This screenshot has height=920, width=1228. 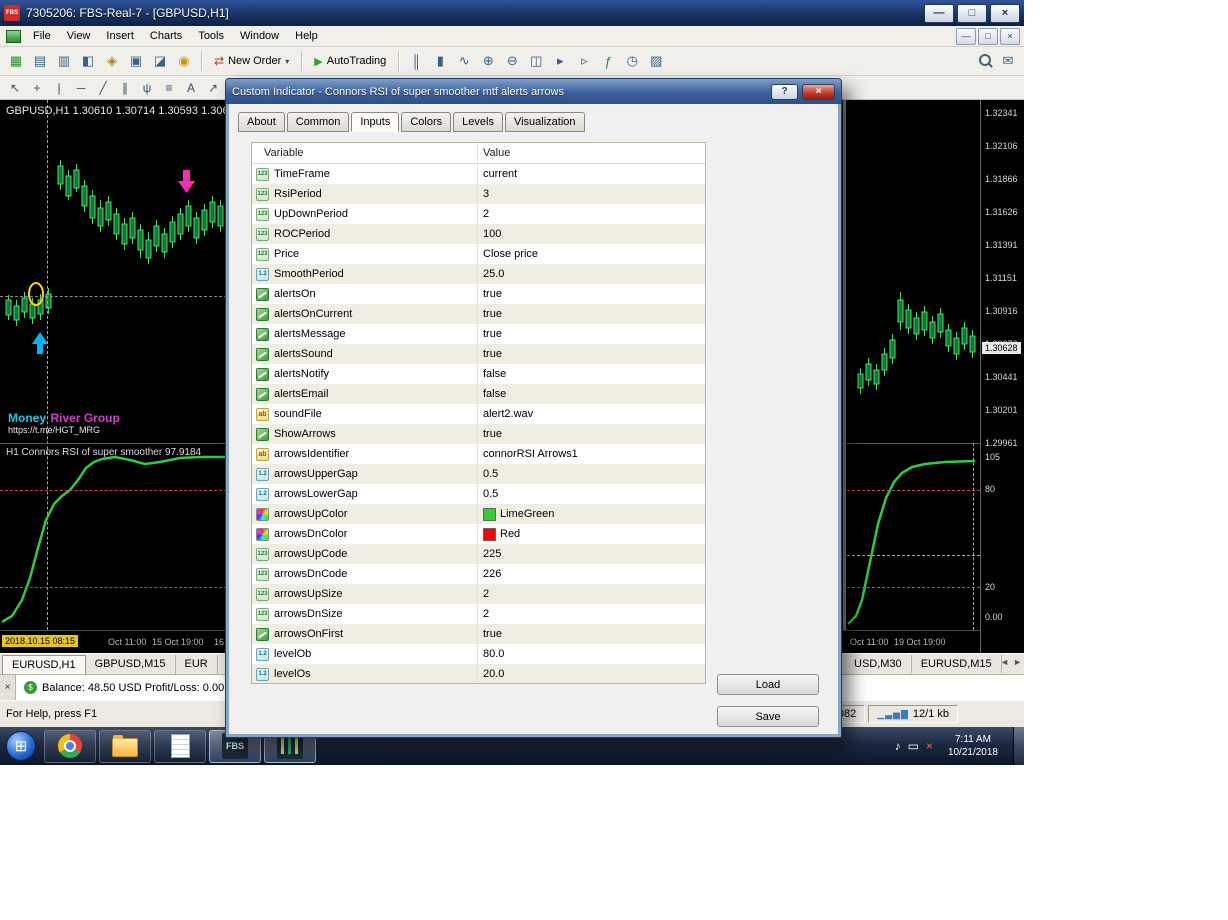 I want to click on param-row-SmoothPeriod: 1.2 SmoothPeriod 25.0, so click(x=478, y=274).